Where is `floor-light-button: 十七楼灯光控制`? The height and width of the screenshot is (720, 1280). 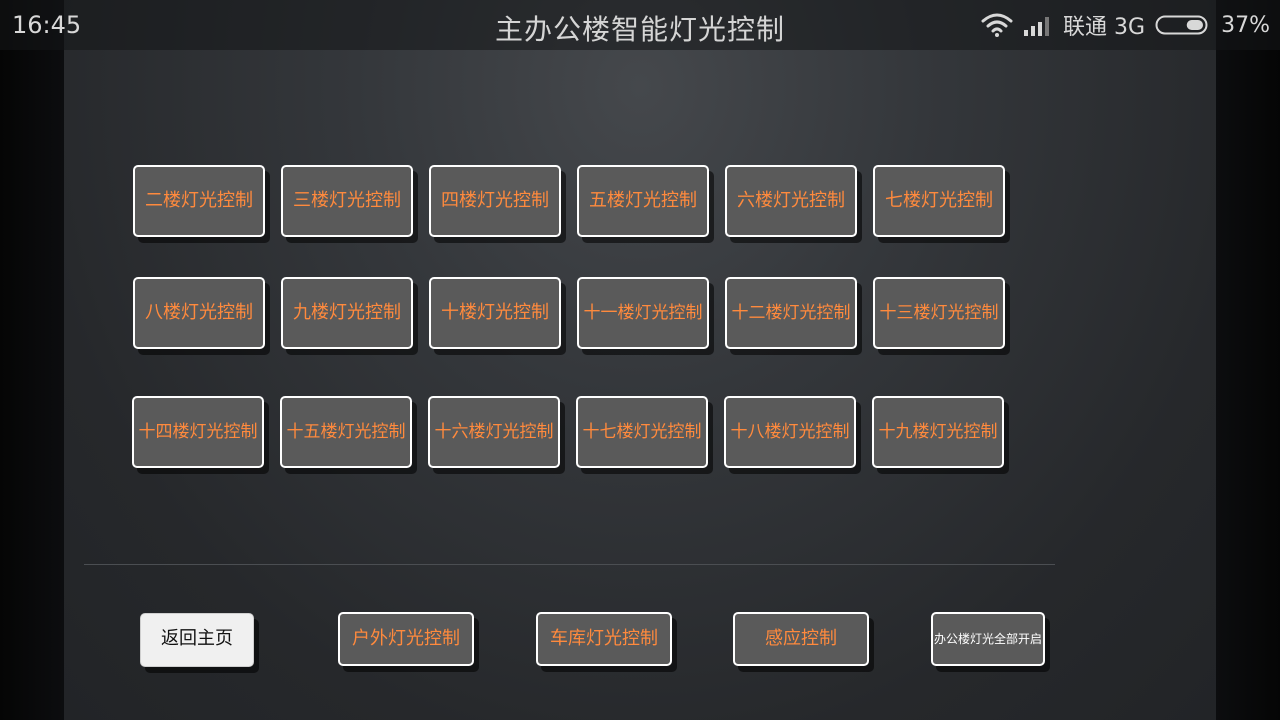 floor-light-button: 十七楼灯光控制 is located at coordinates (642, 432).